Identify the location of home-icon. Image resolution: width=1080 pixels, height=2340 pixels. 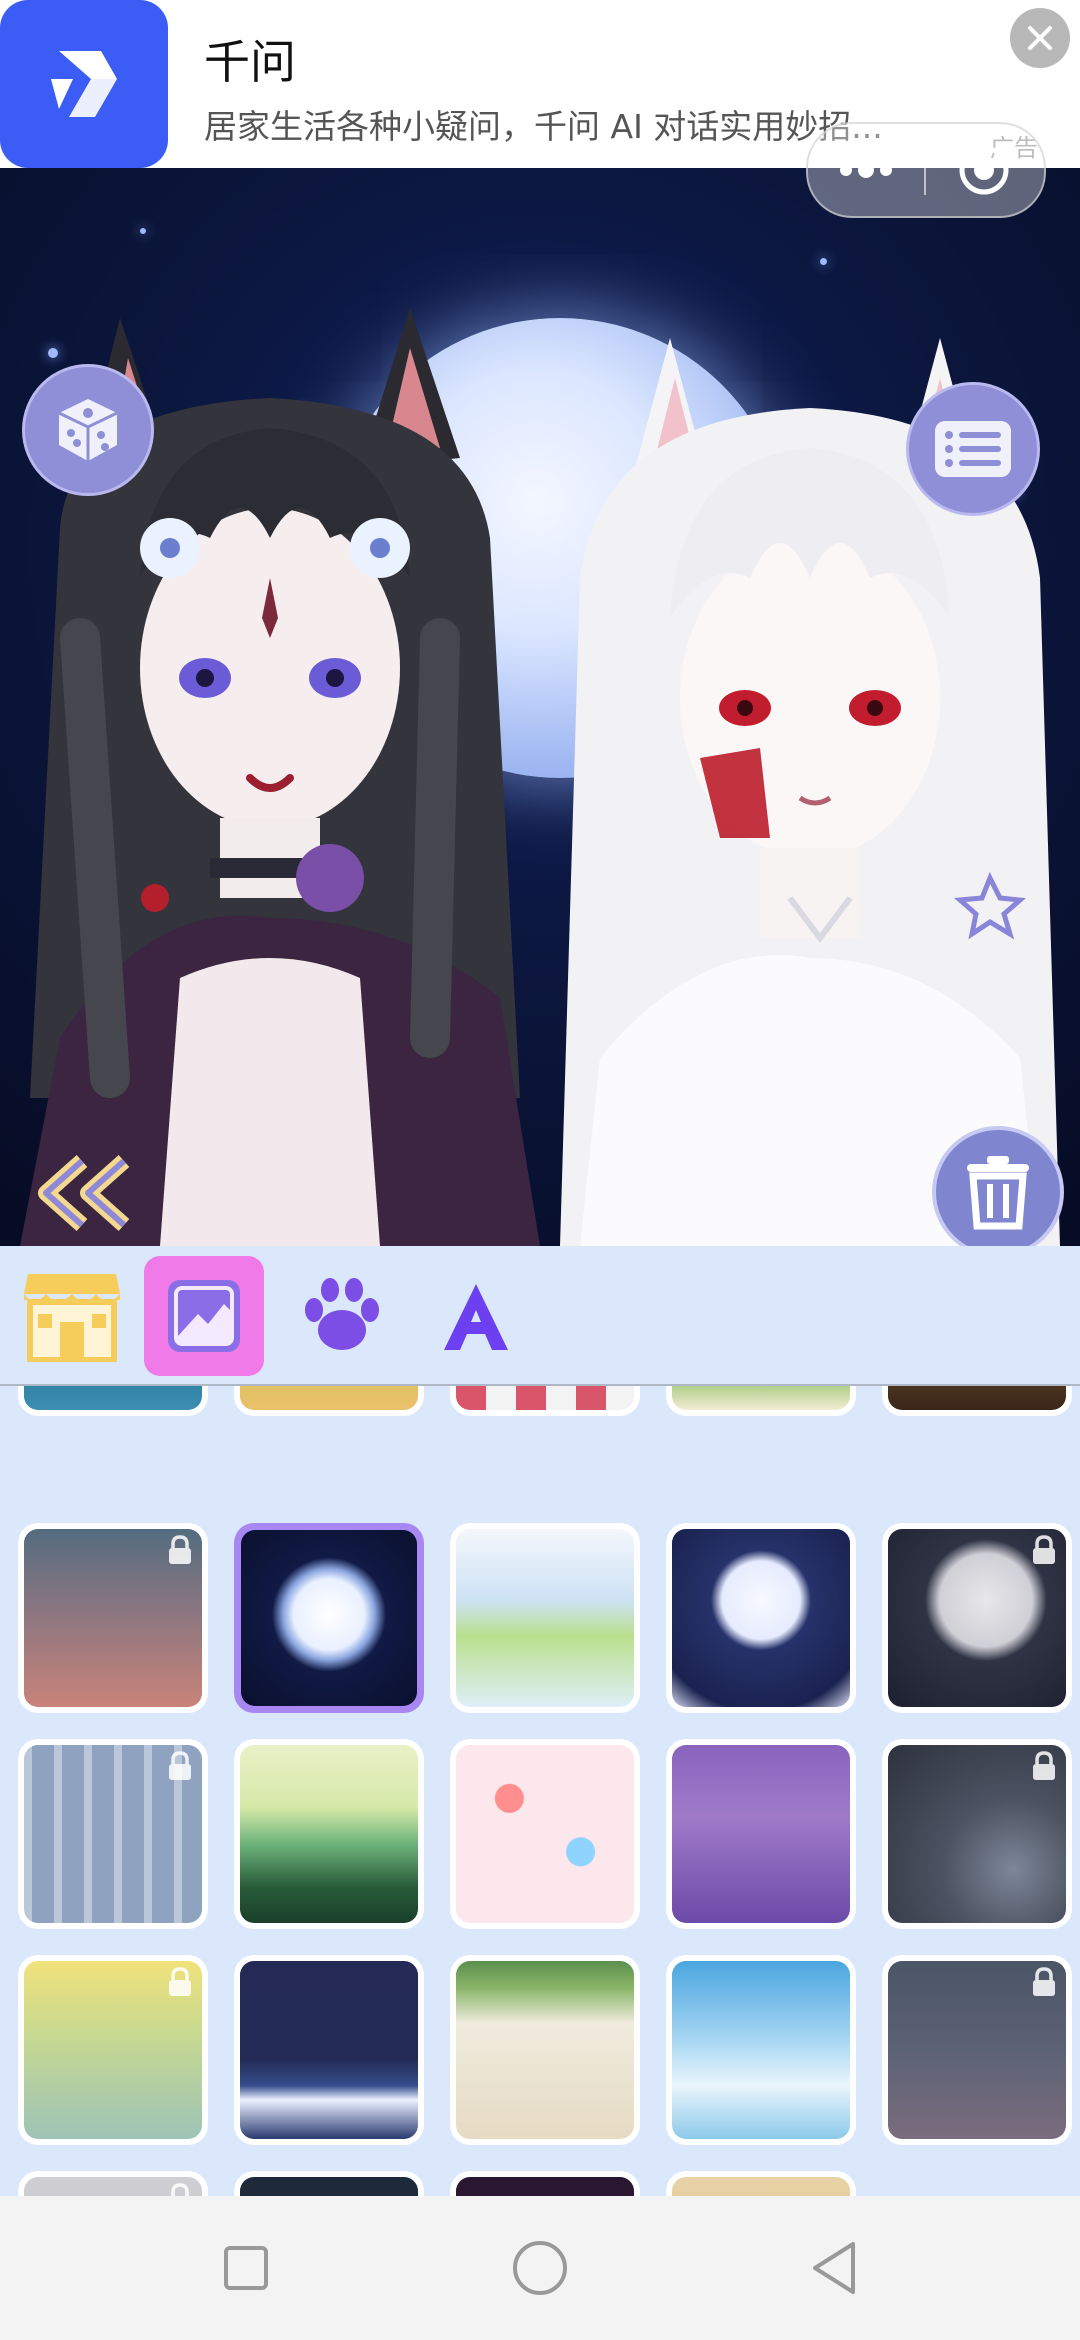
(540, 2268).